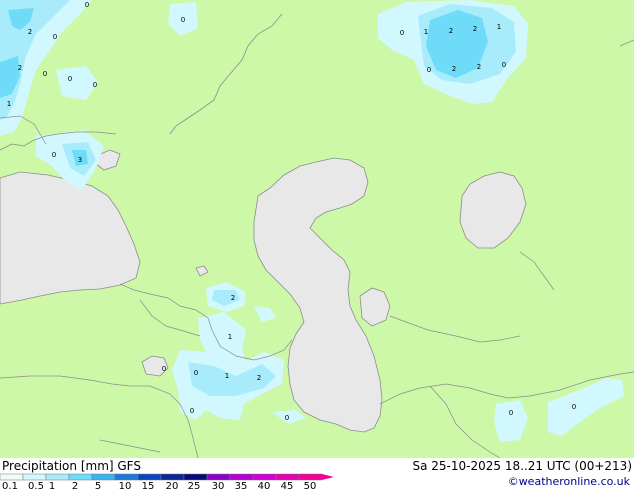  Describe the element at coordinates (159, 485) in the screenshot. I see `legend-ticks: 0.1 0.5 1 2 5 10 15 20 25 30 35 40 45 50` at that location.